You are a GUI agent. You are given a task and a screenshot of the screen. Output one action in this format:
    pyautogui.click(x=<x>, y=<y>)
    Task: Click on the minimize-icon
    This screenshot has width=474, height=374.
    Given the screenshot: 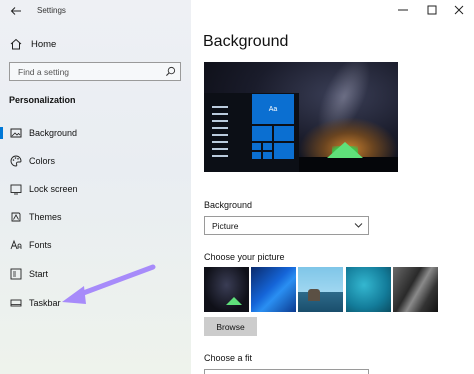 What is the action you would take?
    pyautogui.click(x=403, y=10)
    